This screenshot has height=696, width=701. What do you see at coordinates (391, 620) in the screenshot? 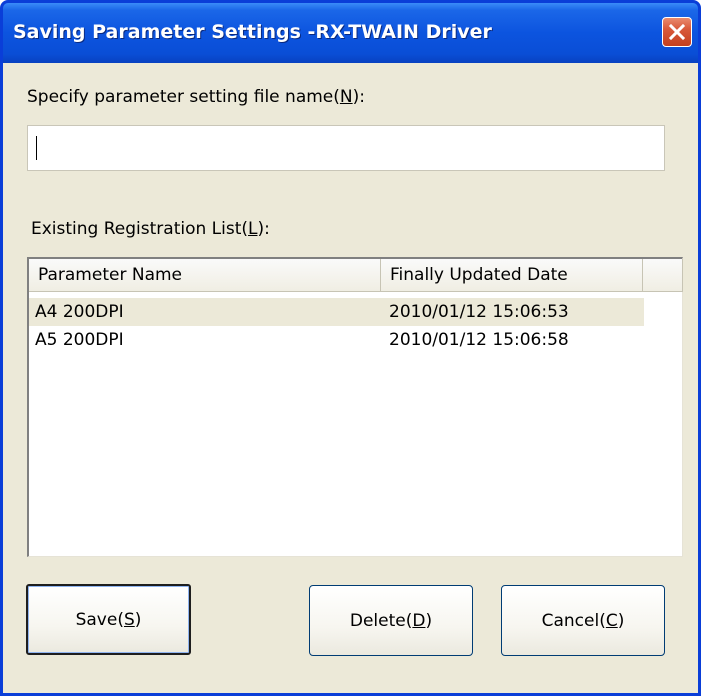
I see `delete-button: Delete(D)` at bounding box center [391, 620].